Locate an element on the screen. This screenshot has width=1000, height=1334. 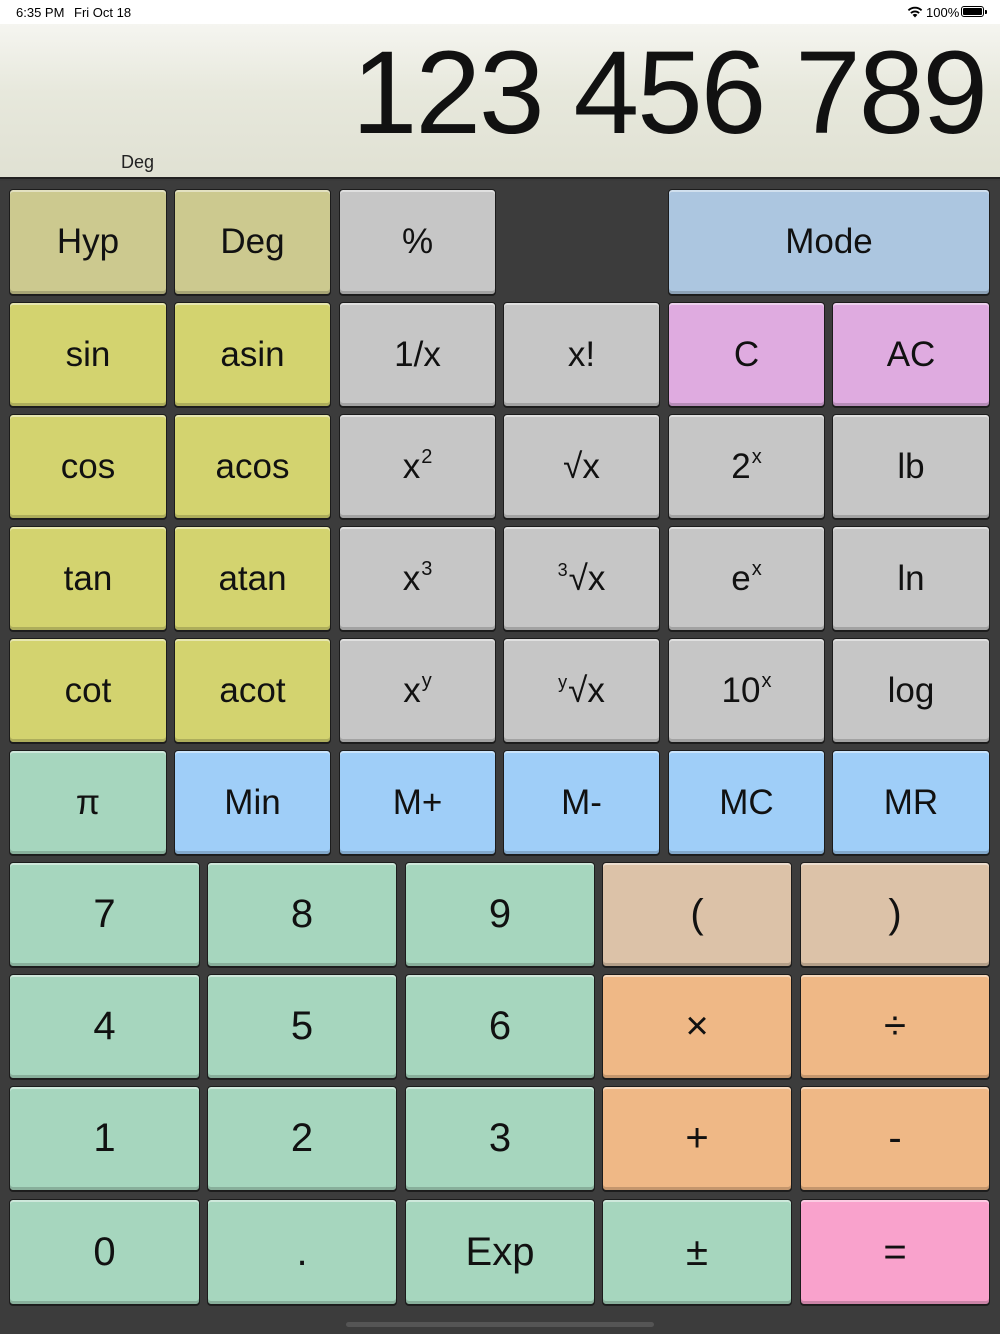
equals-label: = is located at coordinates (895, 1251).